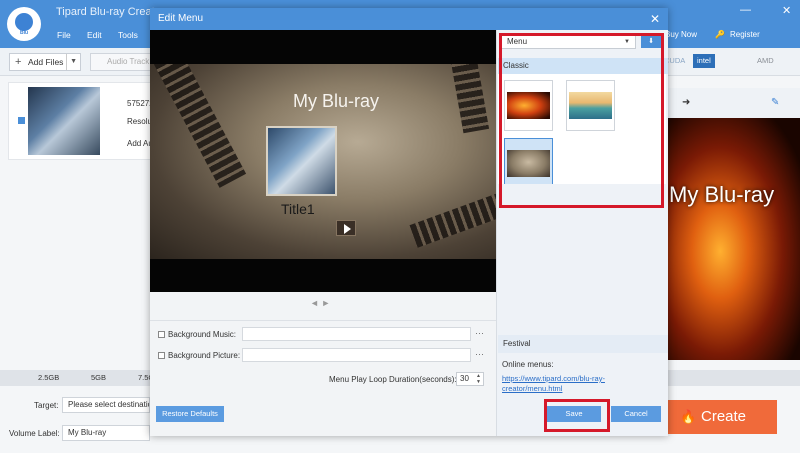 The image size is (800, 453). Describe the element at coordinates (64, 121) in the screenshot. I see `file-thumbnail` at that location.